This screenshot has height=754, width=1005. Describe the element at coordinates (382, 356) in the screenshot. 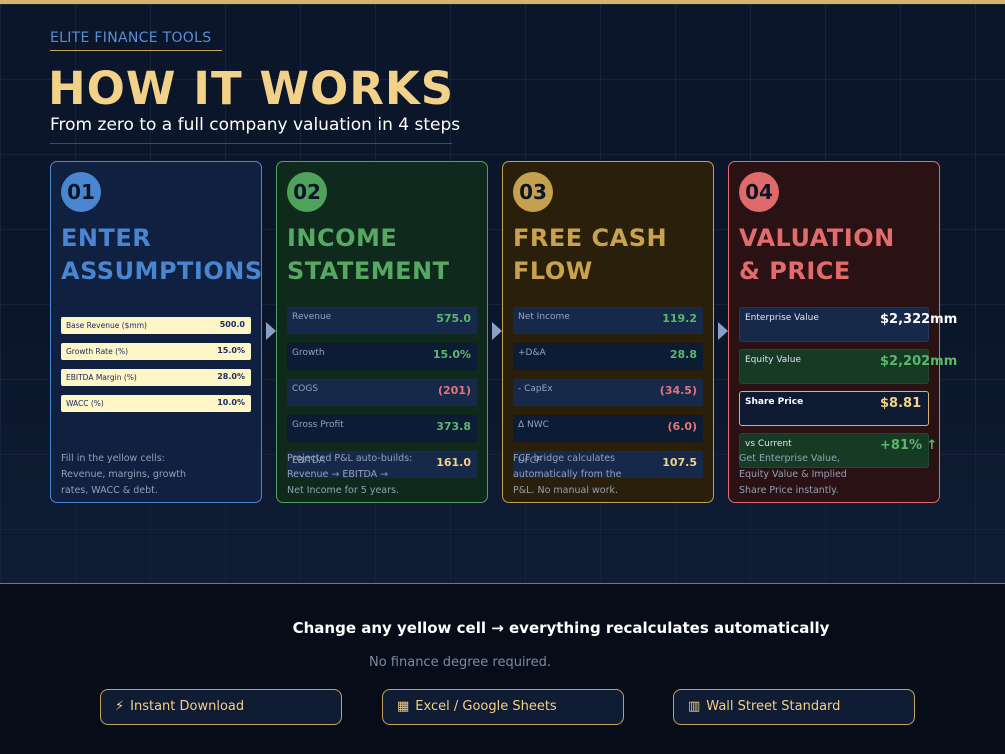

I see `table-row: Growth 15.0%` at that location.